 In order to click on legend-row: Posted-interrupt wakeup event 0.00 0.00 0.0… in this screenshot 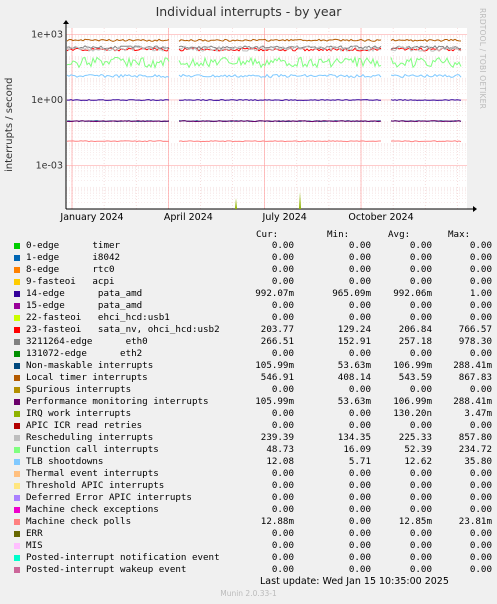, I will do `click(254, 570)`.